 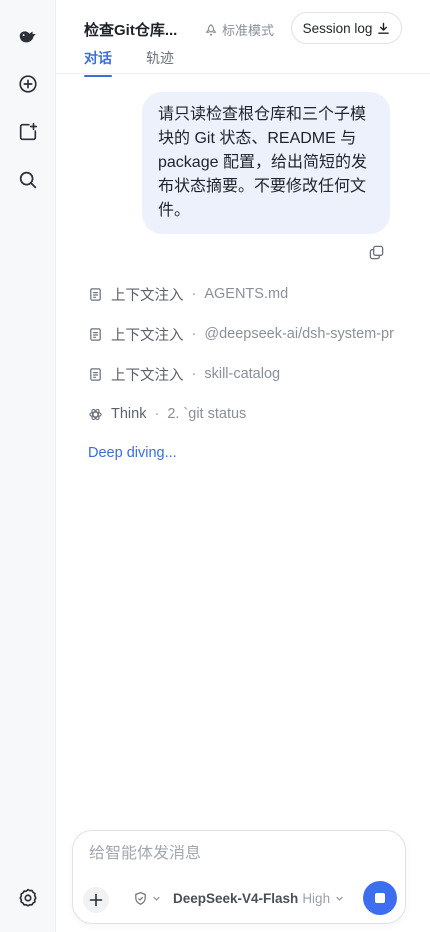 I want to click on session-log-label: Session log, so click(x=337, y=28).